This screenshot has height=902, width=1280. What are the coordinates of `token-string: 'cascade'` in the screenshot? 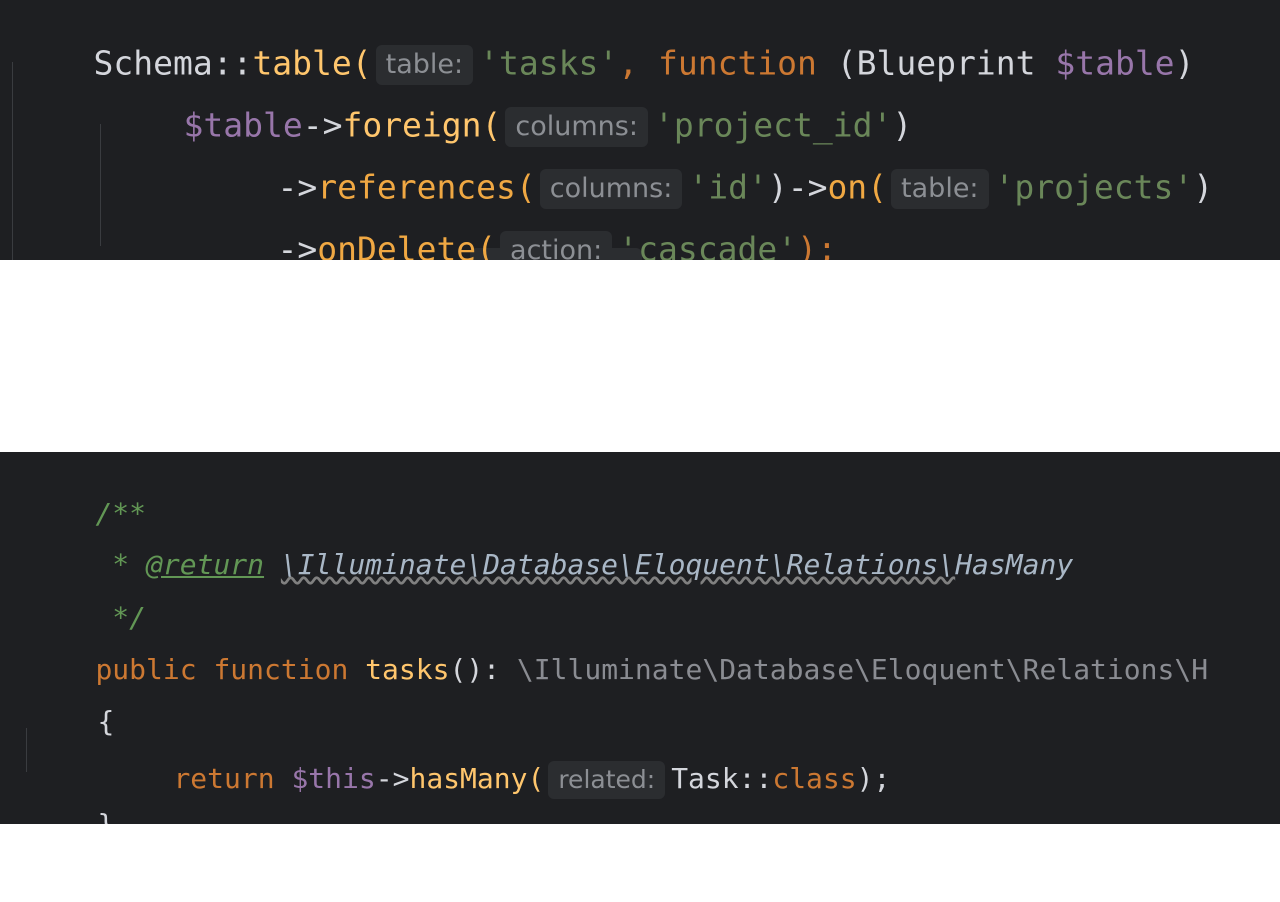 It's located at (708, 244).